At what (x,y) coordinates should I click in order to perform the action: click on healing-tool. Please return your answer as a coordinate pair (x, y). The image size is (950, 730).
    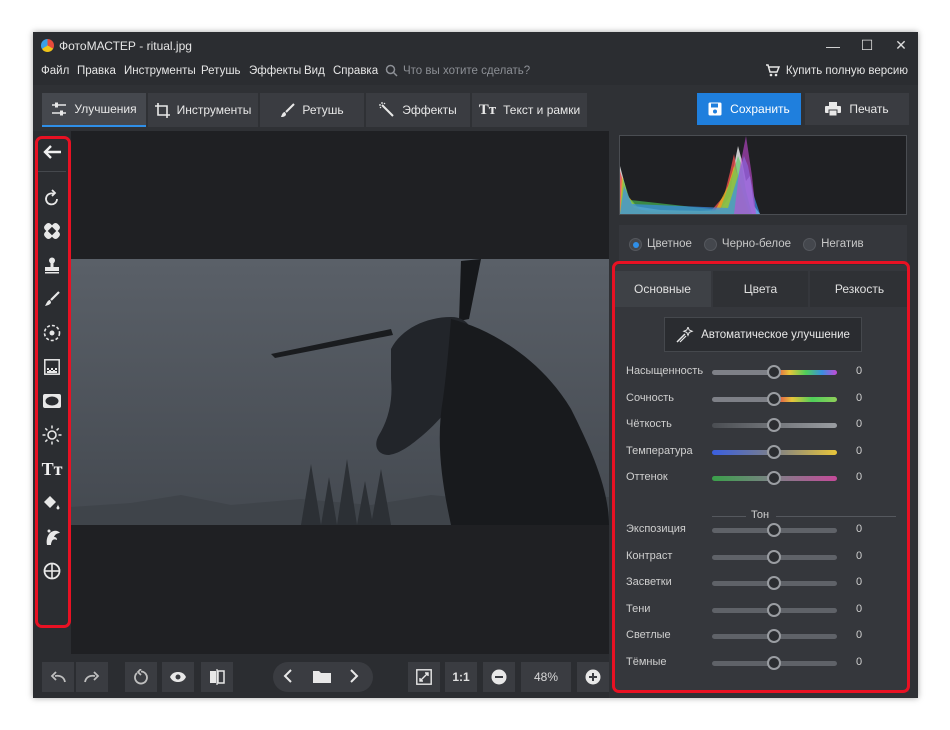
    Looking at the image, I should click on (52, 231).